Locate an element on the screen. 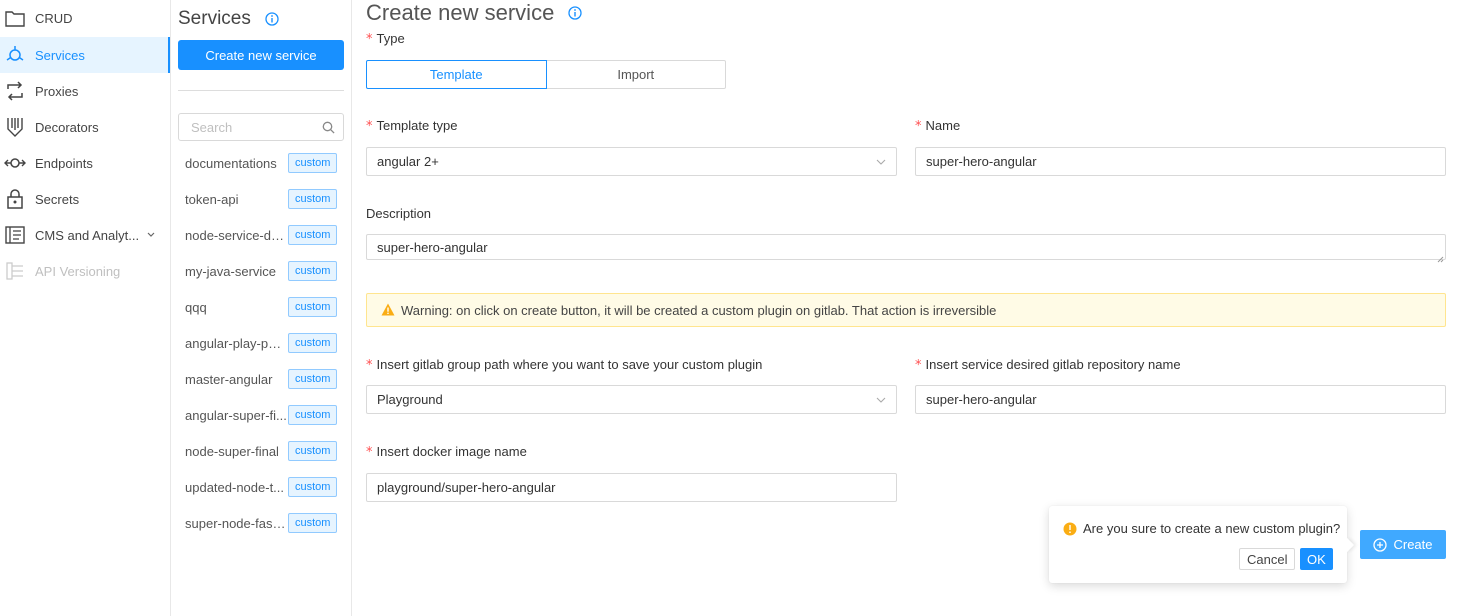  sidebar-item-secrets: Secrets is located at coordinates (85, 199).